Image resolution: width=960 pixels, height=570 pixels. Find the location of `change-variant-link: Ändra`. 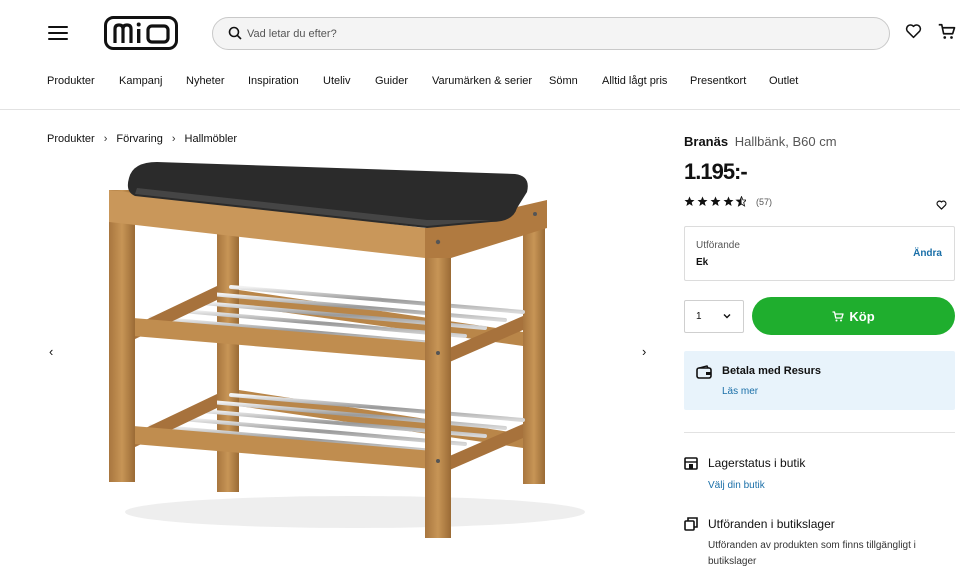

change-variant-link: Ändra is located at coordinates (927, 253).